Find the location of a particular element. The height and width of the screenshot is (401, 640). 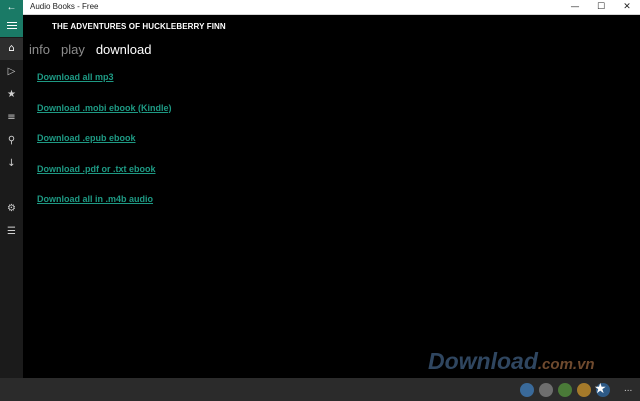

download-mobi-link: Download .mobi ebook (Kindle) is located at coordinates (104, 118).